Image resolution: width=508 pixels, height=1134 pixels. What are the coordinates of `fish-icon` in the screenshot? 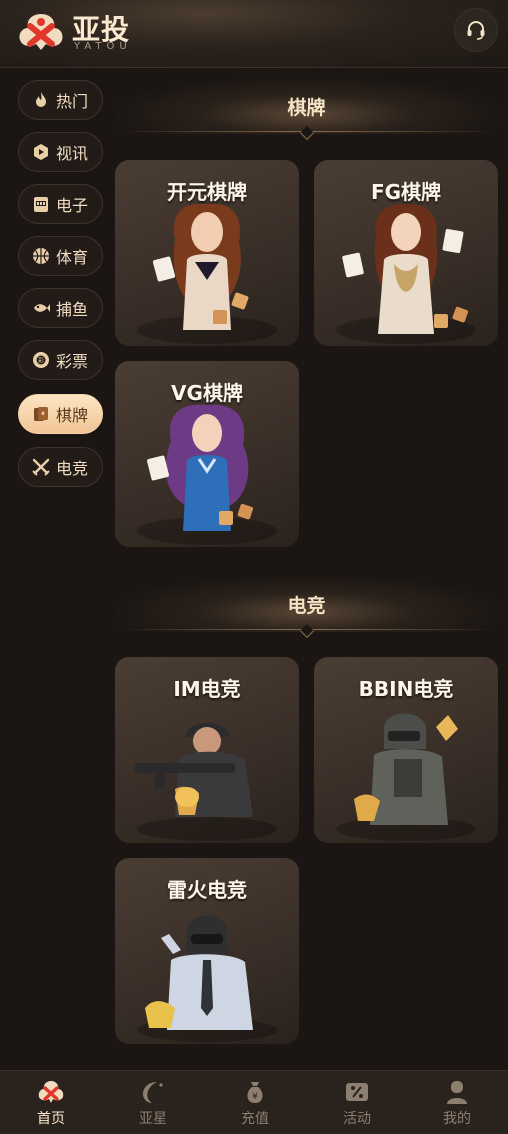 It's located at (42, 308).